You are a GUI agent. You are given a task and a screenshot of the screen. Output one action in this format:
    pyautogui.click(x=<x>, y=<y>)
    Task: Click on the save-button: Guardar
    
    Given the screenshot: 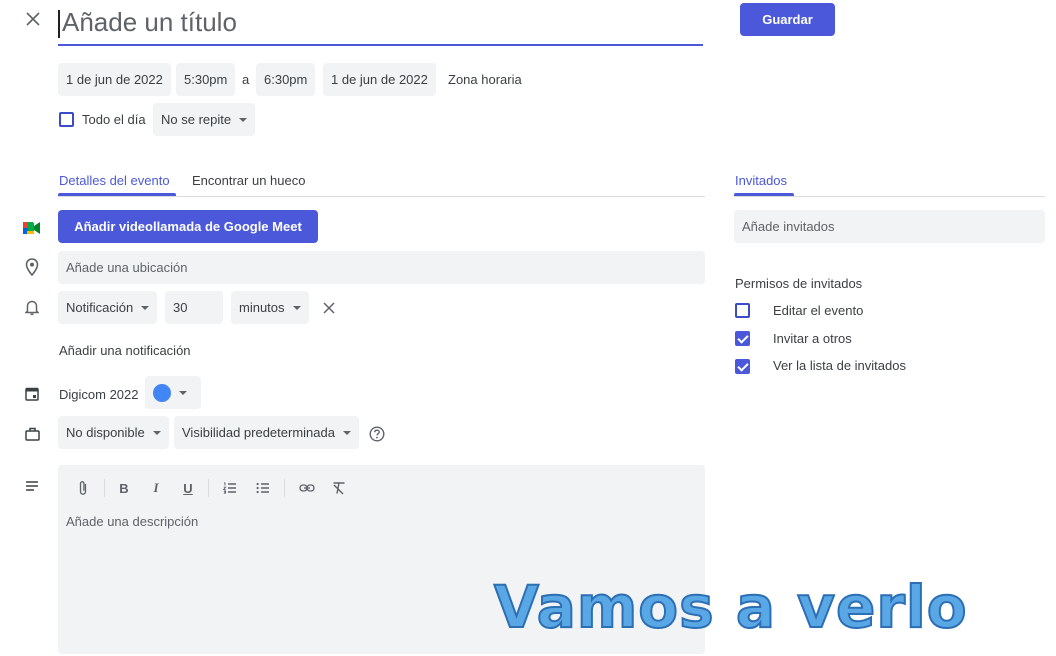 What is the action you would take?
    pyautogui.click(x=787, y=19)
    